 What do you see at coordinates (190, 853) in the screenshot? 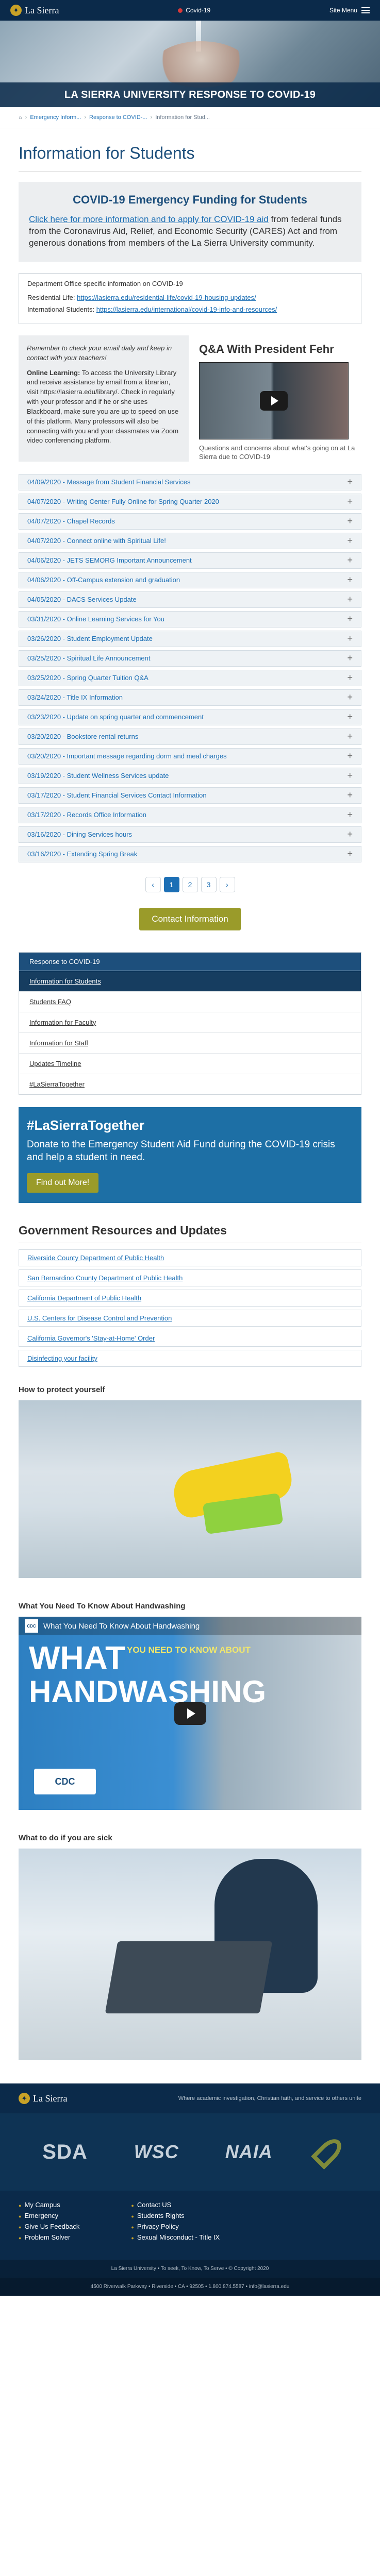
I see `accordion-item: 03/16/2020 - Extending Spring Break +` at bounding box center [190, 853].